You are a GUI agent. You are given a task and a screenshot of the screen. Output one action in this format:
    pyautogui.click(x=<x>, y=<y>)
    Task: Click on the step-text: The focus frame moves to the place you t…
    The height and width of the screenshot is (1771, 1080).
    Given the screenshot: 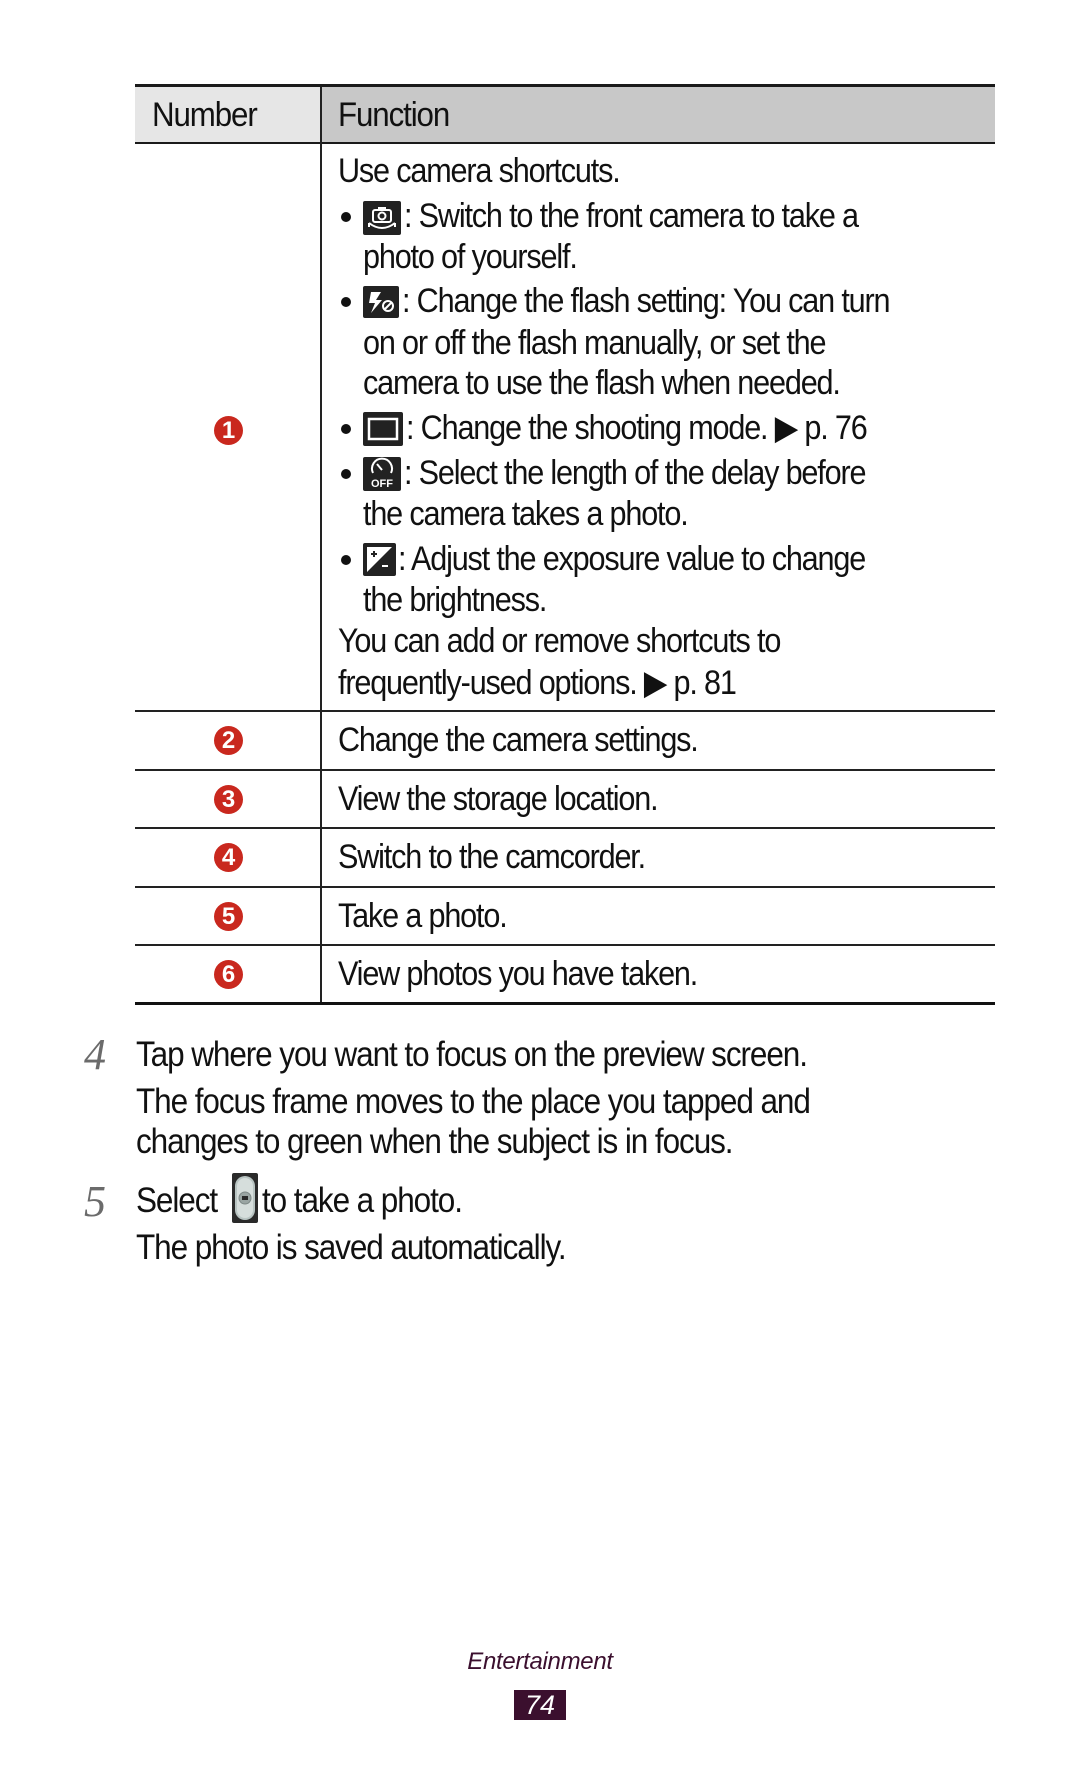 What is the action you would take?
    pyautogui.click(x=473, y=1101)
    